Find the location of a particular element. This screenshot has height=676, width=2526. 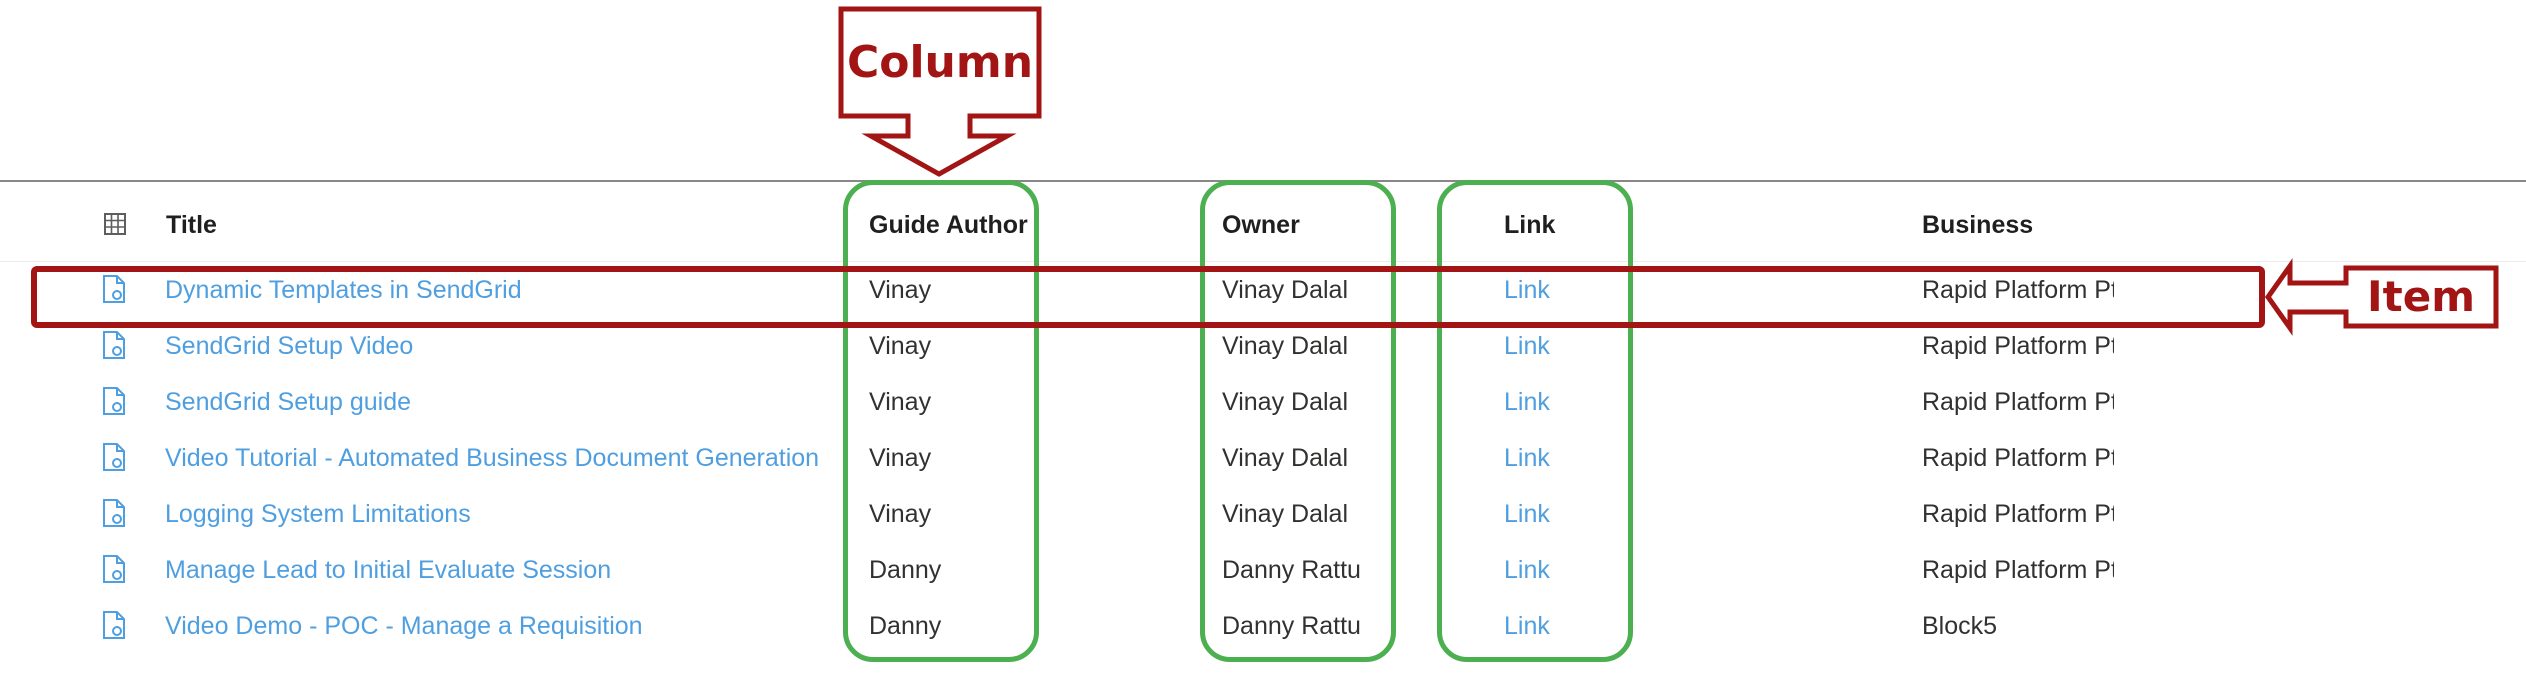

item-callout-label: Item is located at coordinates (2421, 296).